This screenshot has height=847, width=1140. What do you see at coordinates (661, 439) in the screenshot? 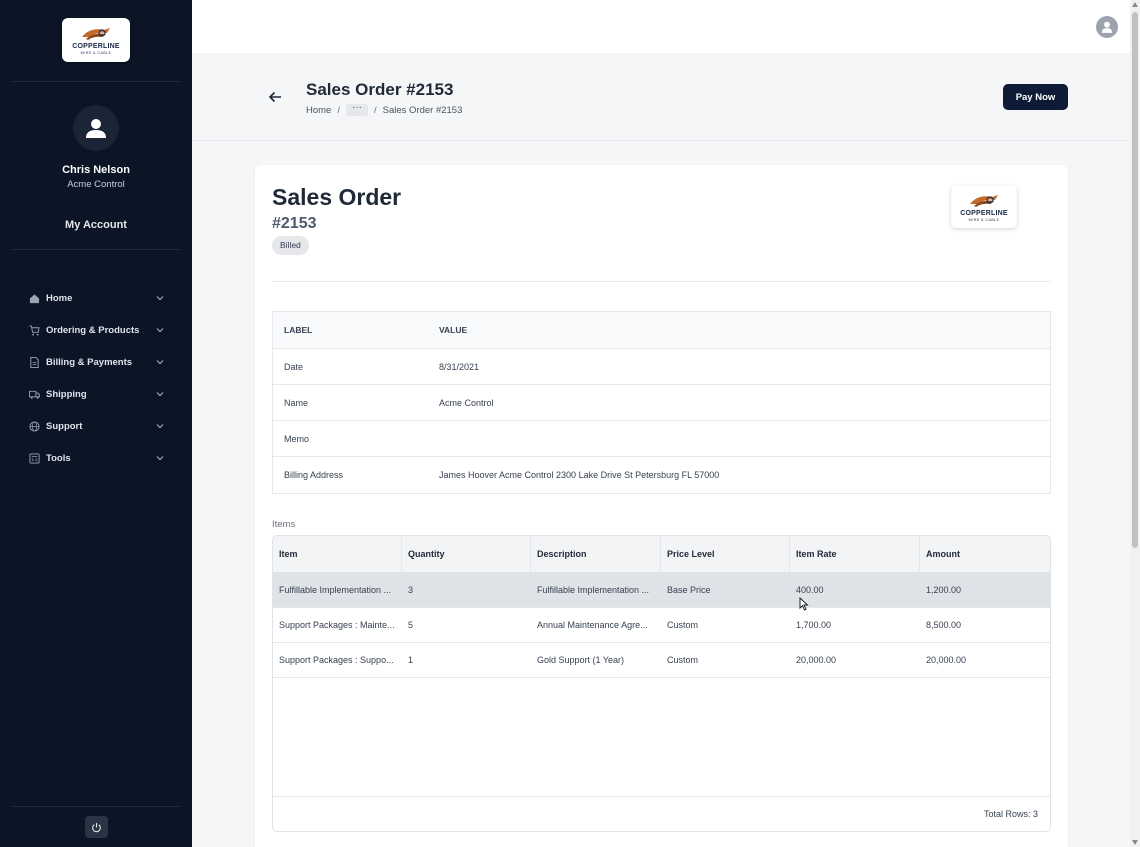
I see `table-row: Memo` at bounding box center [661, 439].